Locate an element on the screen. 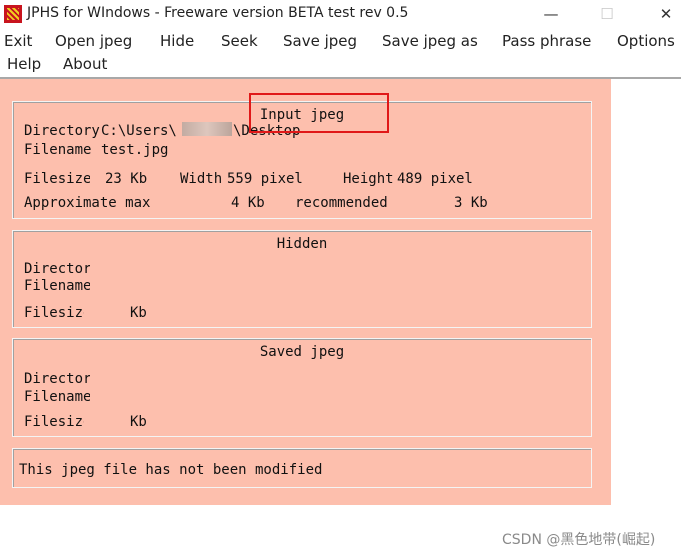 The image size is (681, 556). input-width-label: Width is located at coordinates (201, 179).